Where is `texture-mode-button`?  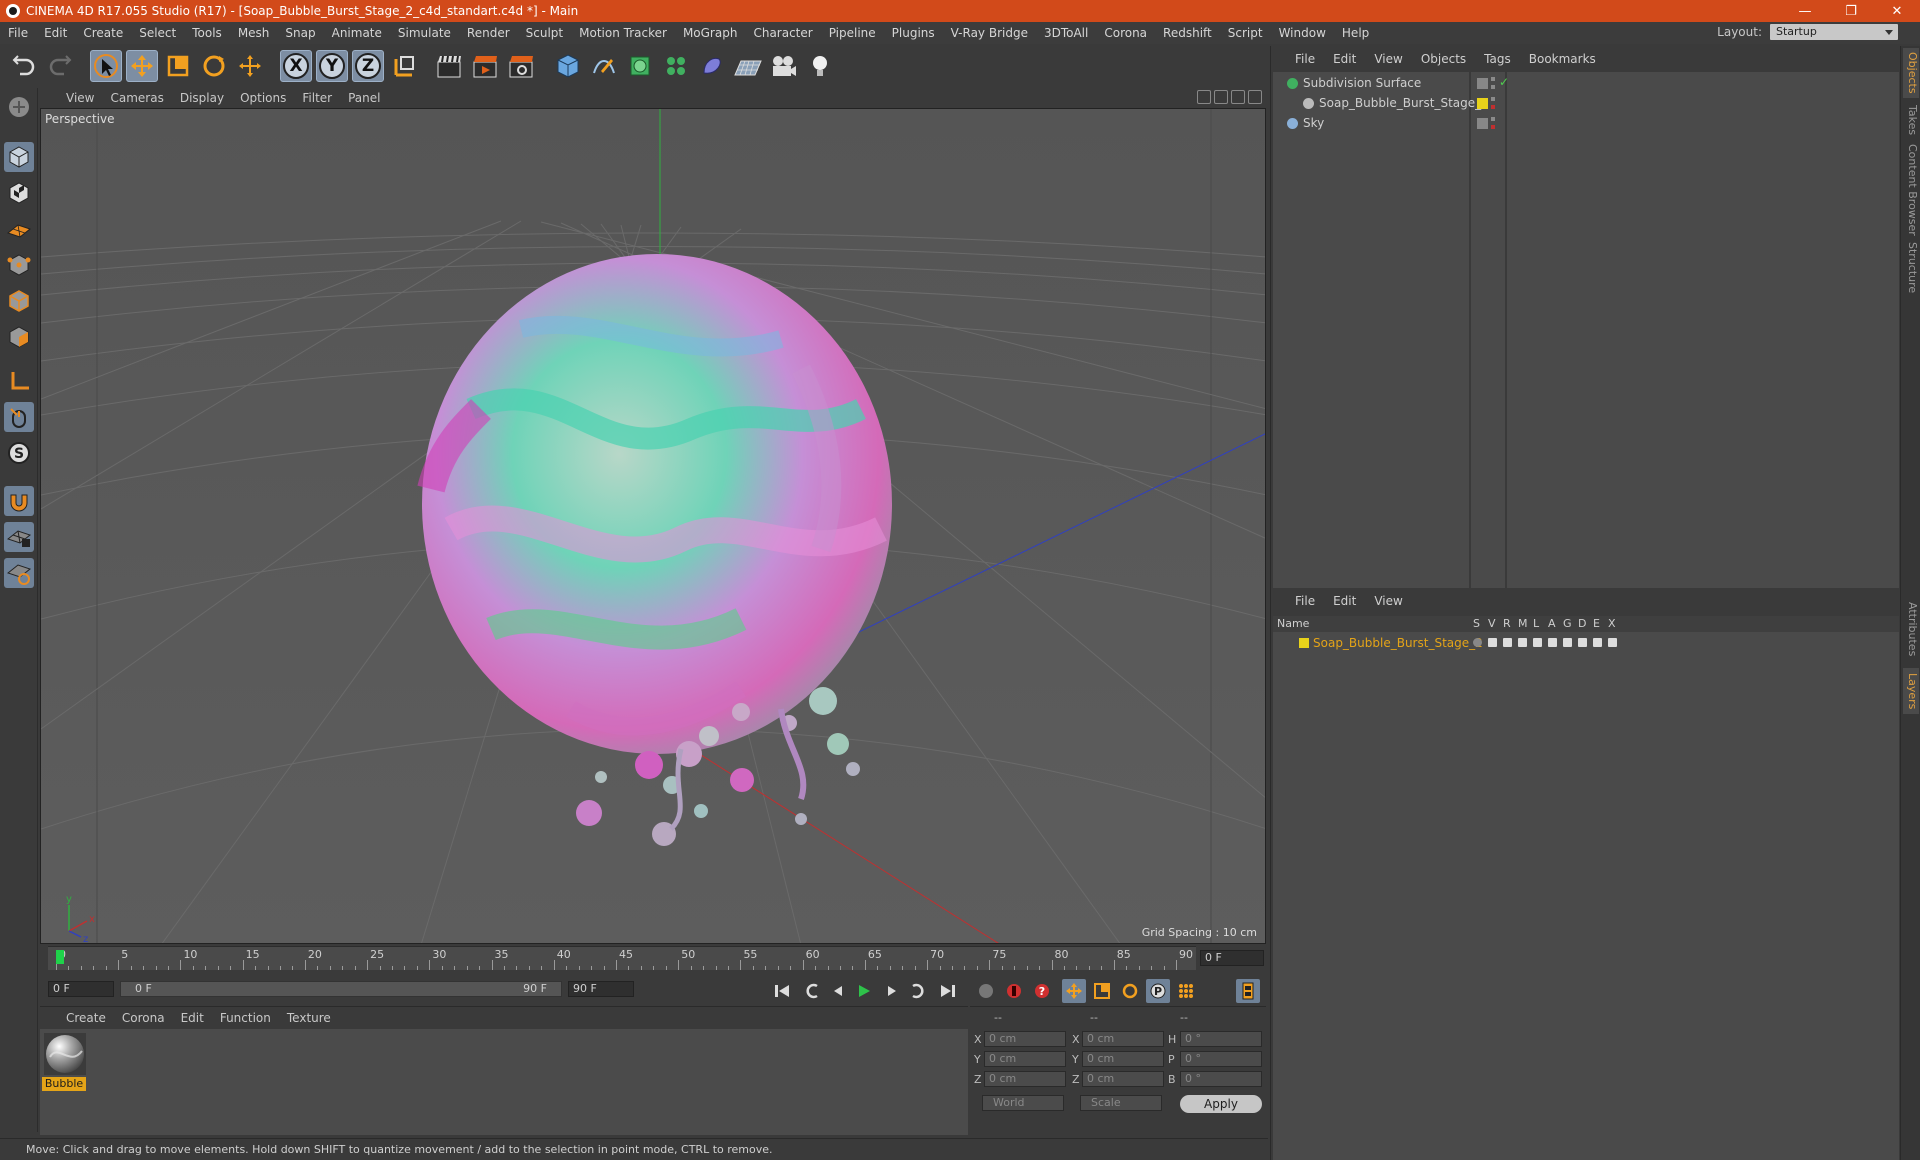
texture-mode-button is located at coordinates (19, 193).